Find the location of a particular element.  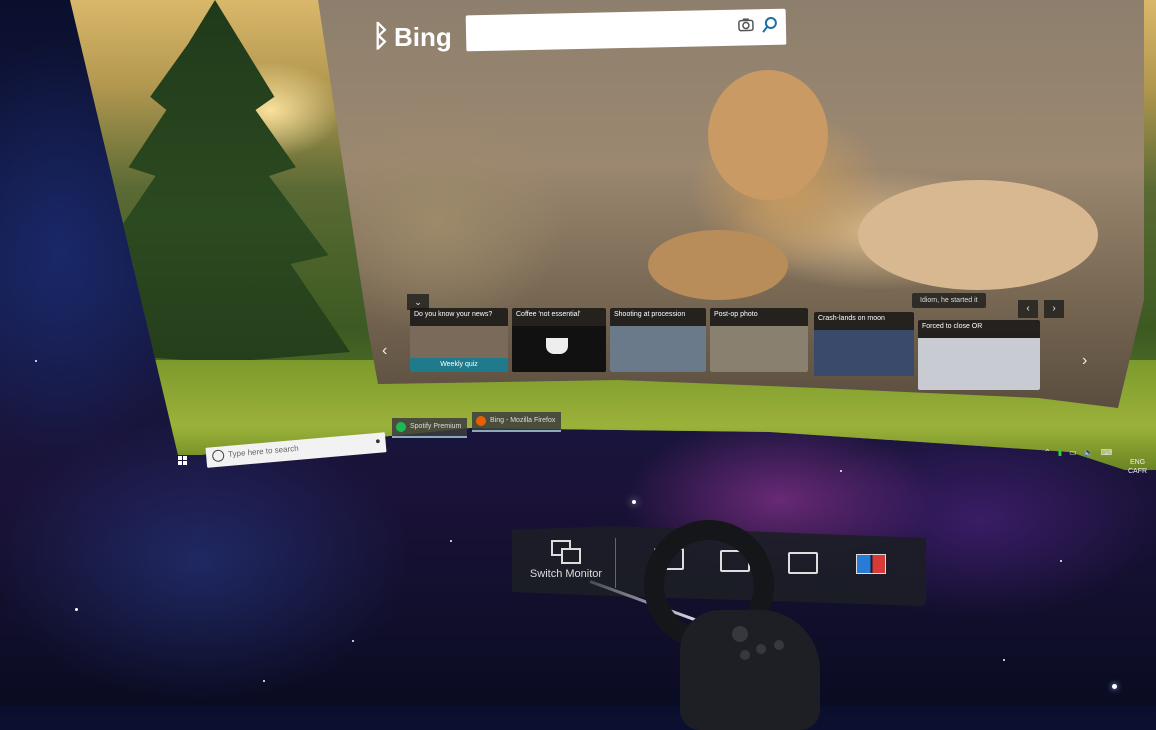

carousel-prev-icon: ‹ is located at coordinates (384, 351).